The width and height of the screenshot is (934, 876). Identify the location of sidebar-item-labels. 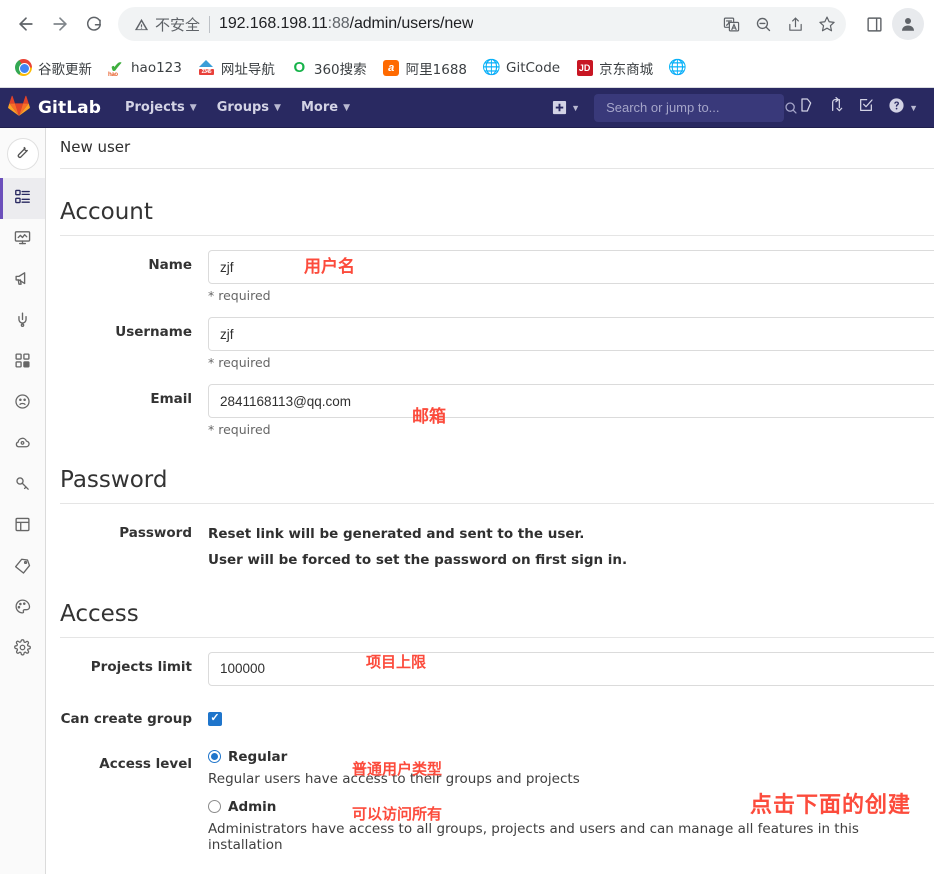
(22, 567).